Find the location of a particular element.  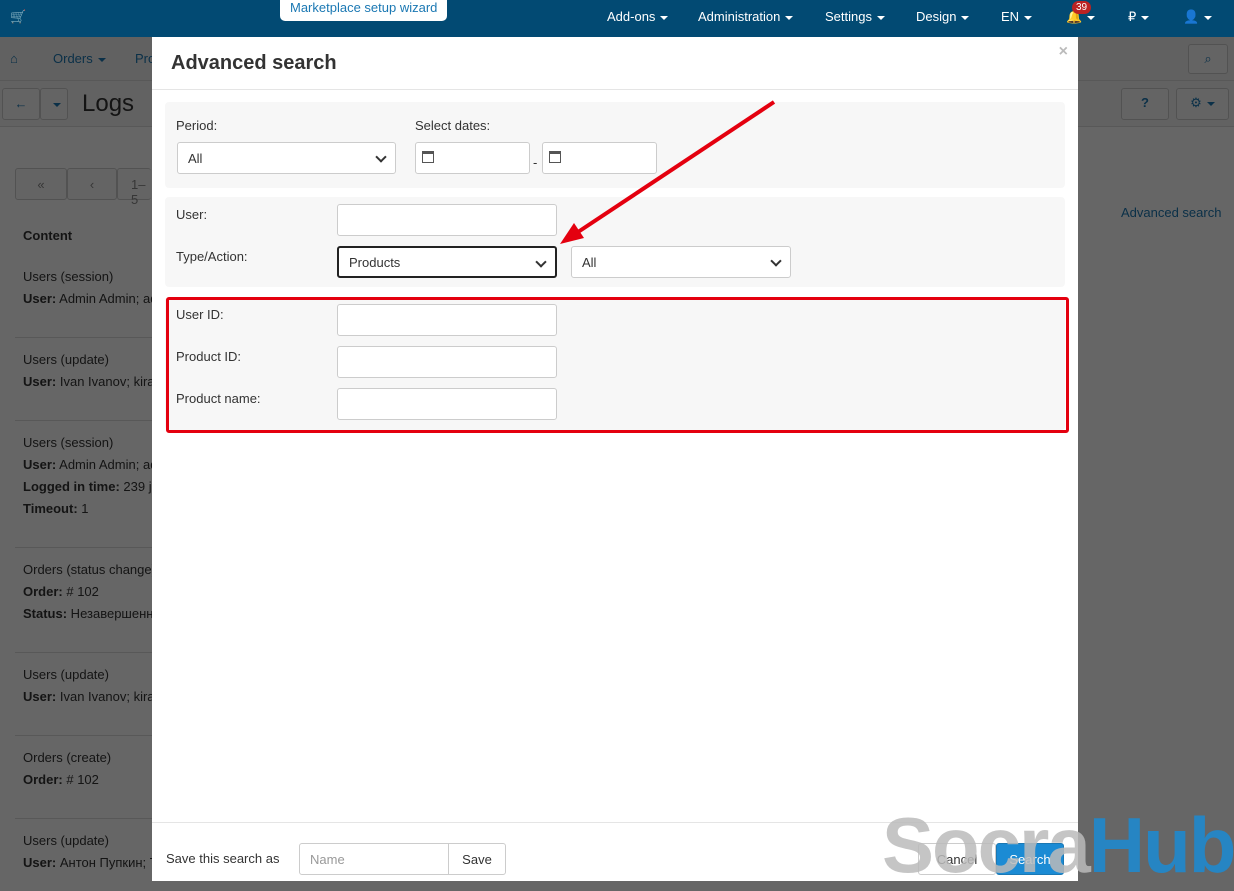

menu-language: EN is located at coordinates (1017, 16).